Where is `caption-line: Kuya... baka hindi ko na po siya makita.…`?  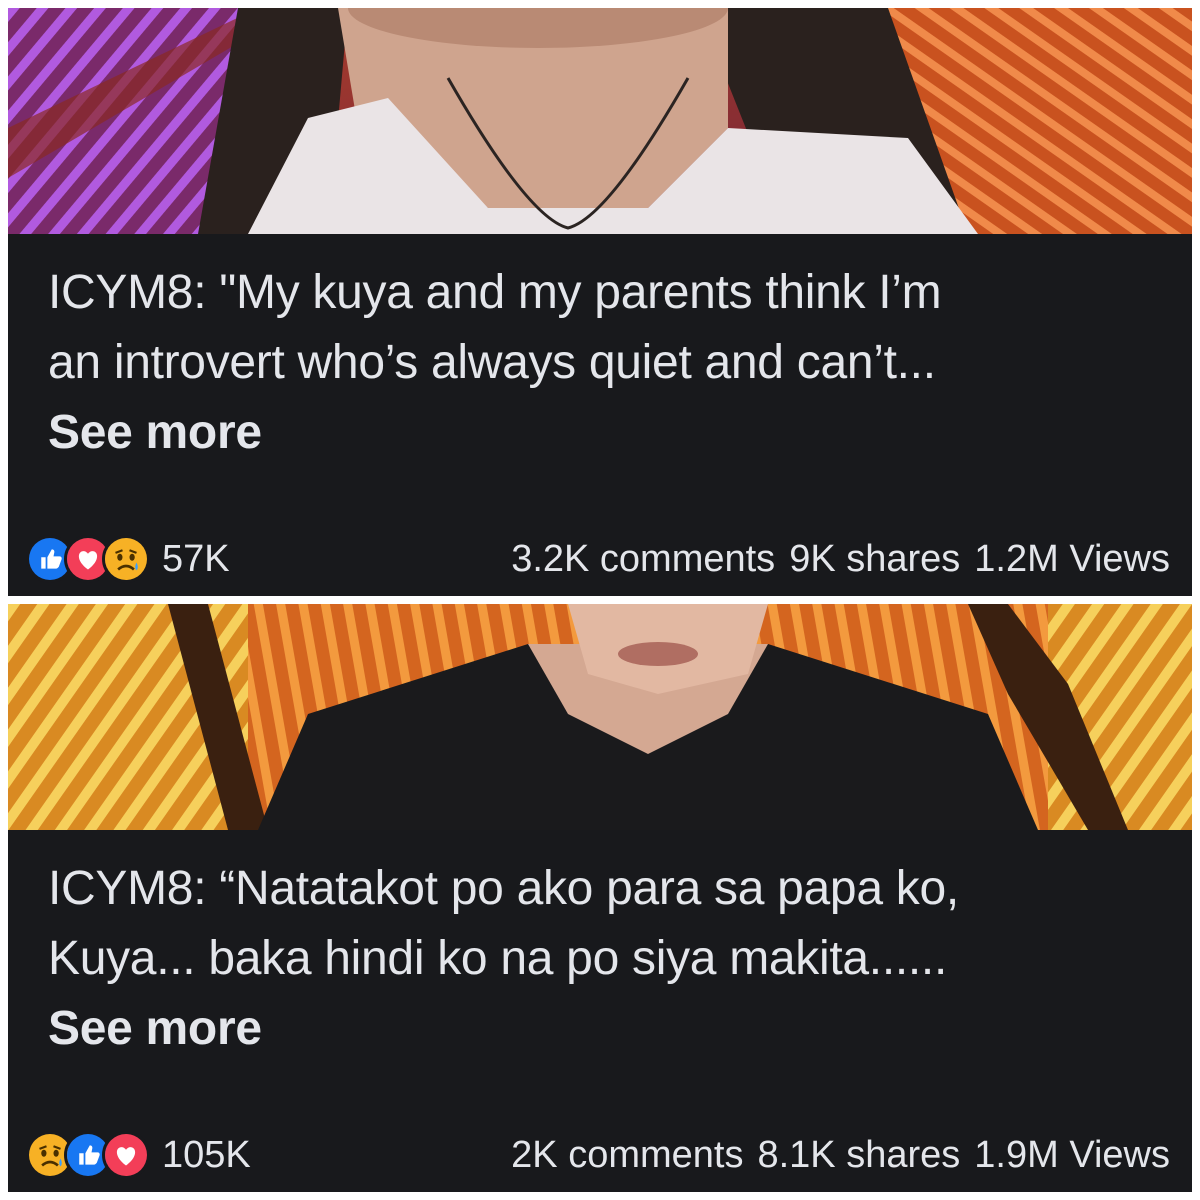 caption-line: Kuya... baka hindi ko na po siya makita.… is located at coordinates (497, 958).